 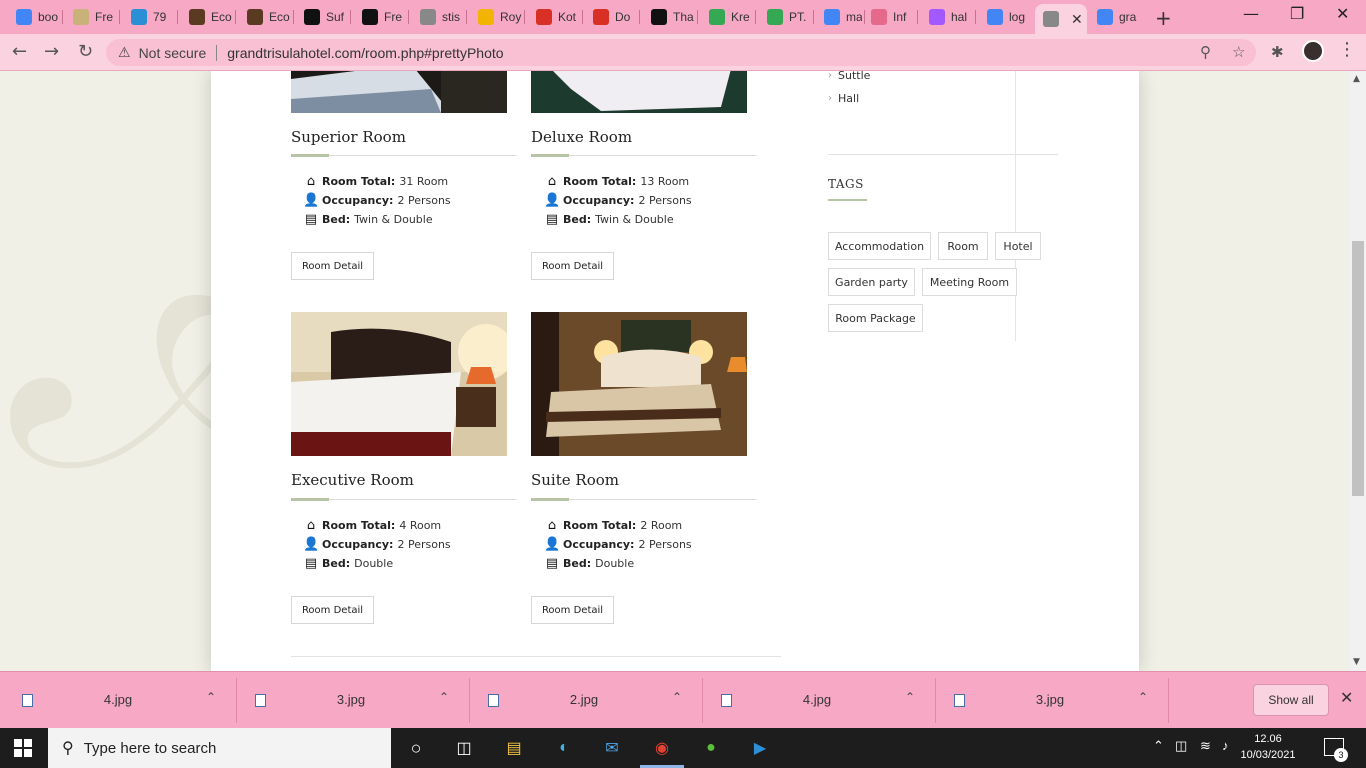 I want to click on page-scrollbar: ▲ ▼, so click(x=1358, y=371).